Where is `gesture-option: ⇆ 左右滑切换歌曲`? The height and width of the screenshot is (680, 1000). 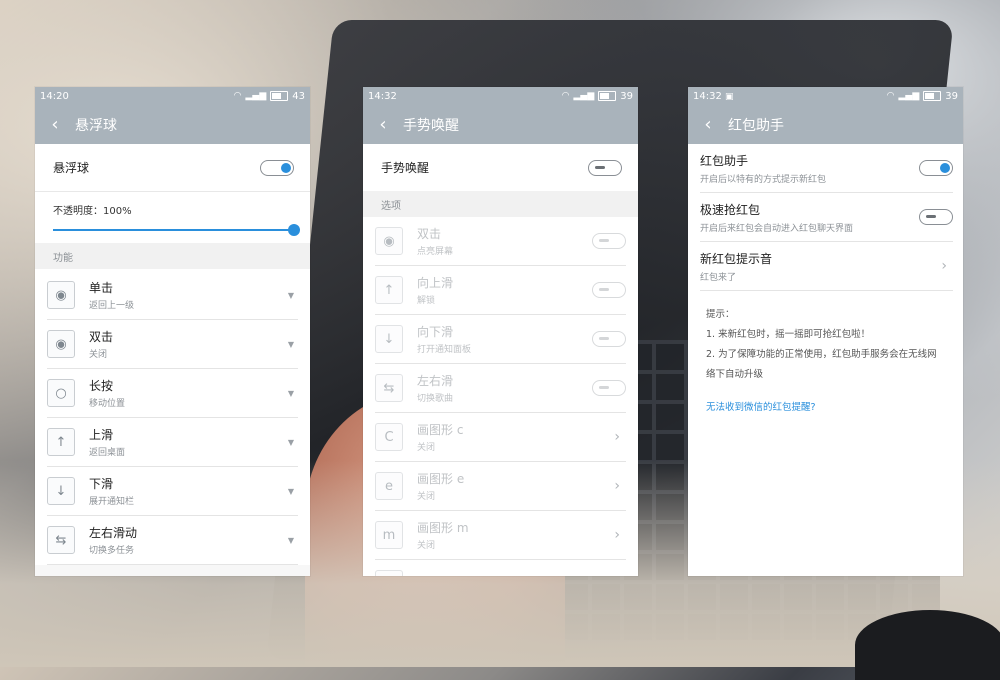 gesture-option: ⇆ 左右滑切换歌曲 is located at coordinates (500, 388).